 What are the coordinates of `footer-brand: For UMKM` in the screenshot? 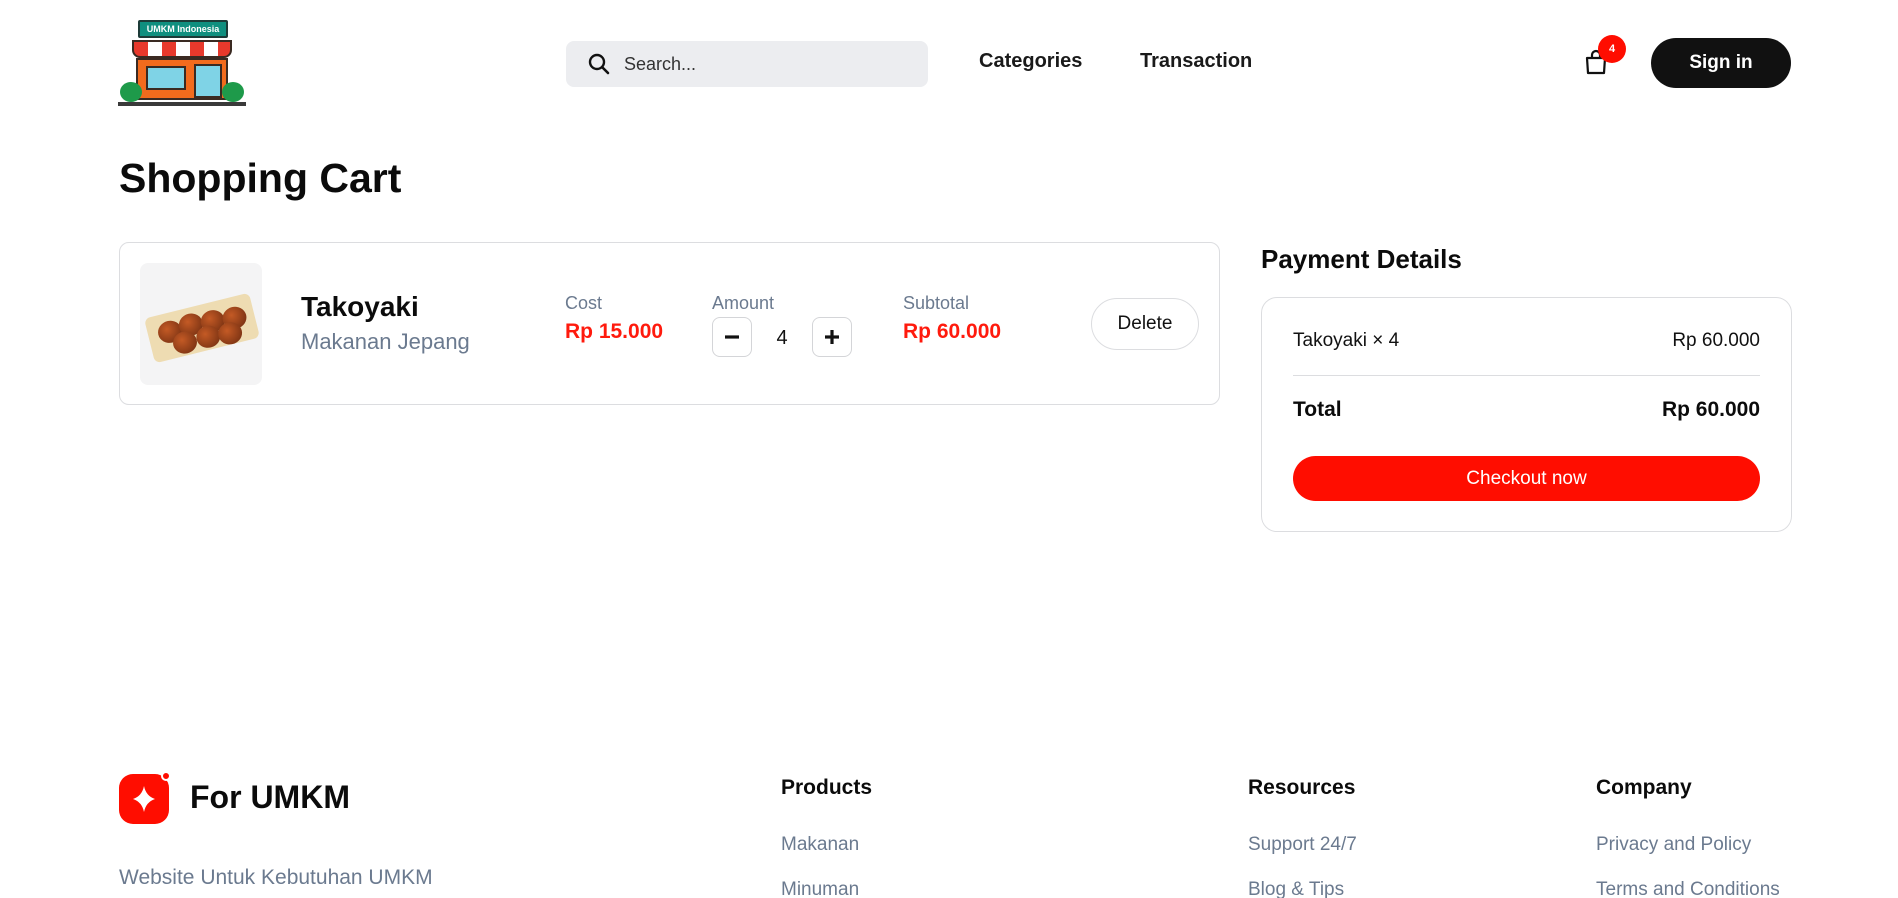 It's located at (270, 797).